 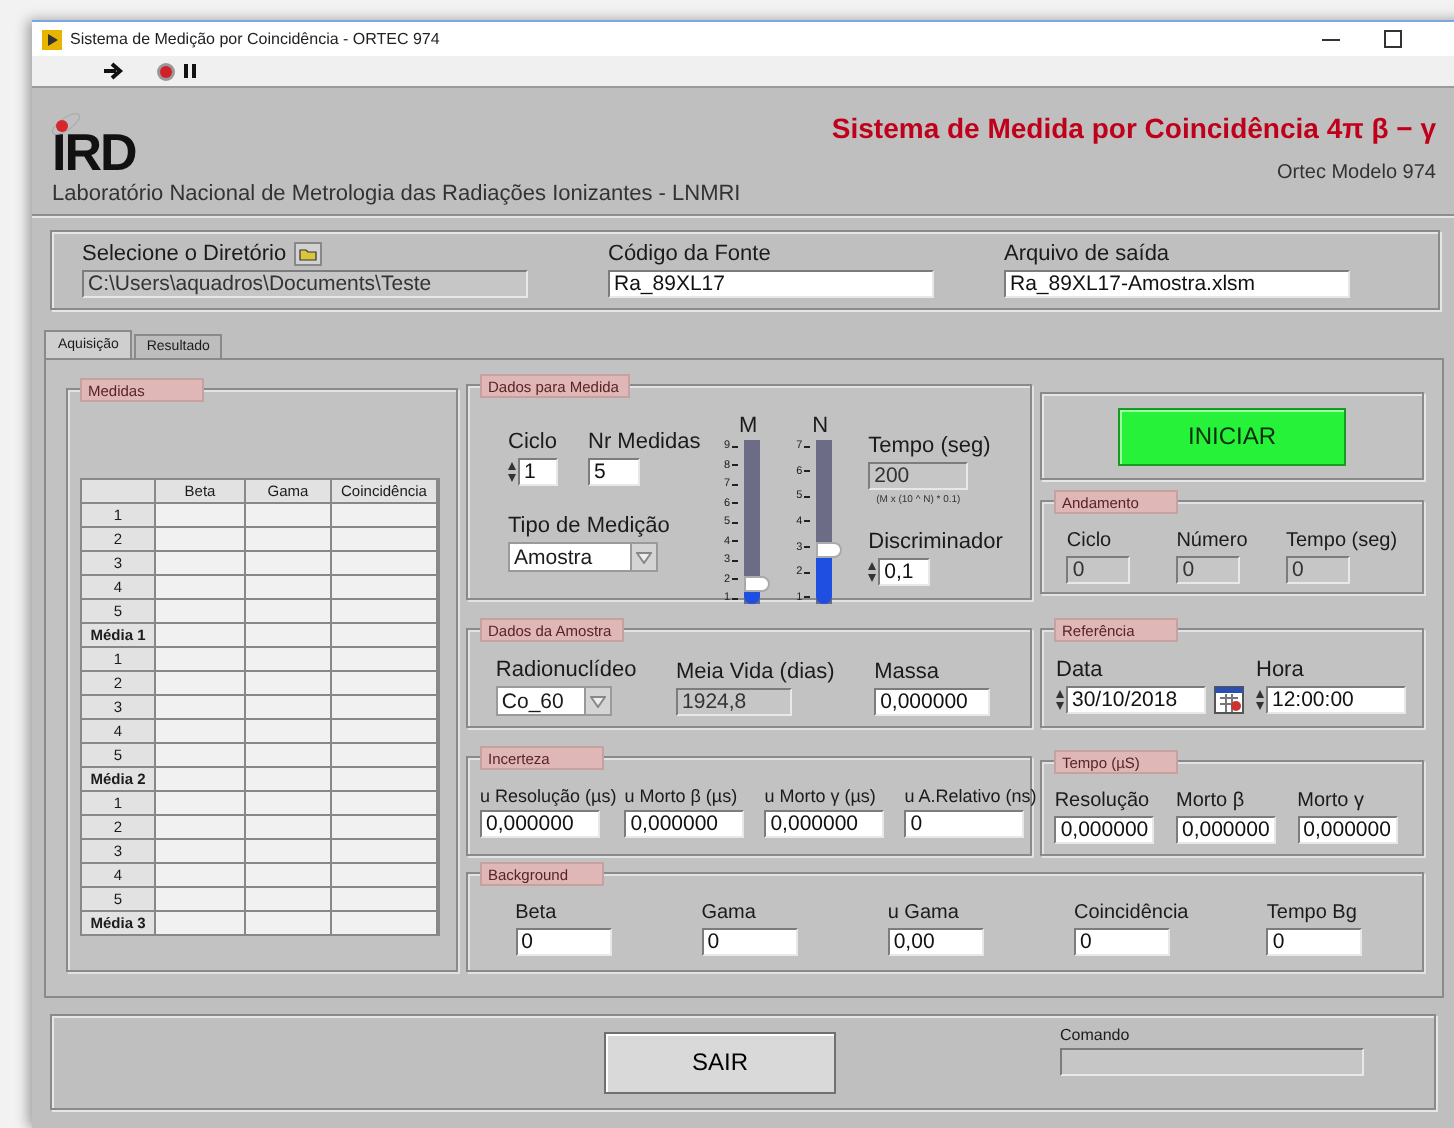 I want to click on input-field: Ra_89XL17, so click(x=771, y=284).